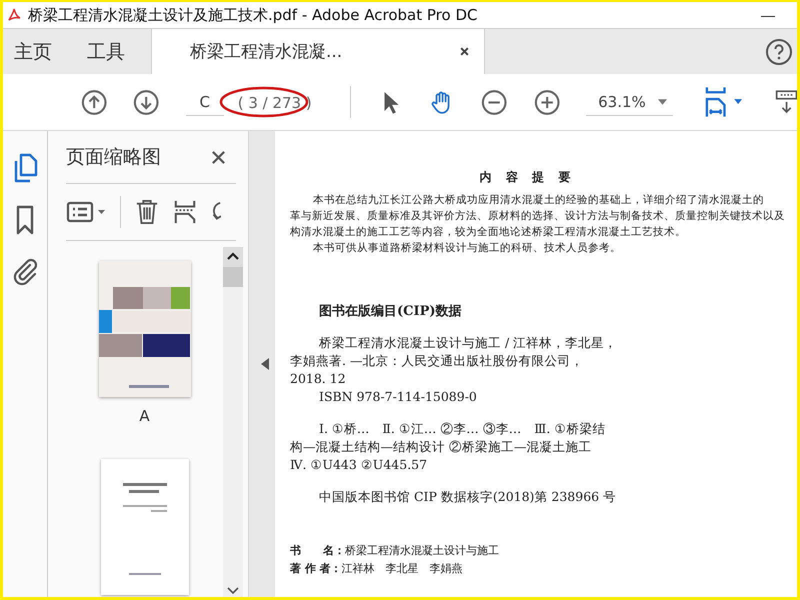  Describe the element at coordinates (86, 212) in the screenshot. I see `thumbnail-options-icon` at that location.